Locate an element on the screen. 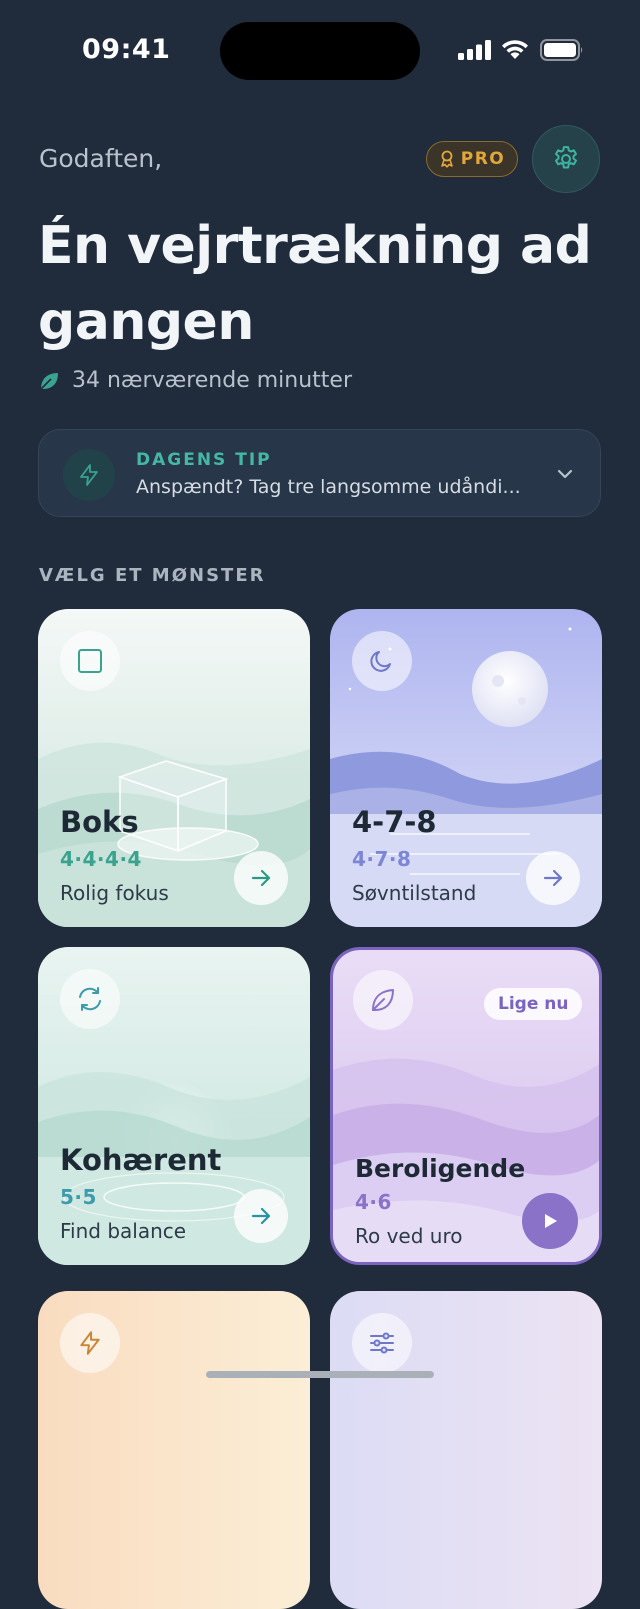 Image resolution: width=640 pixels, height=1609 pixels. card-title: Beroligende is located at coordinates (440, 1168).